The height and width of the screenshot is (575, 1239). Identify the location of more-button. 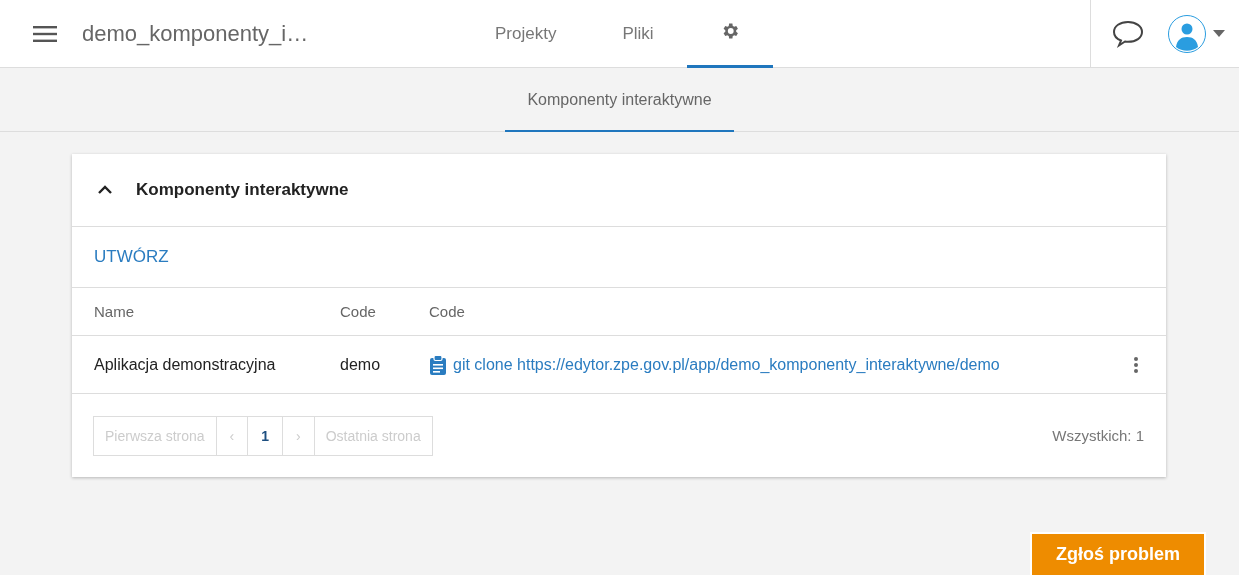
(1136, 364).